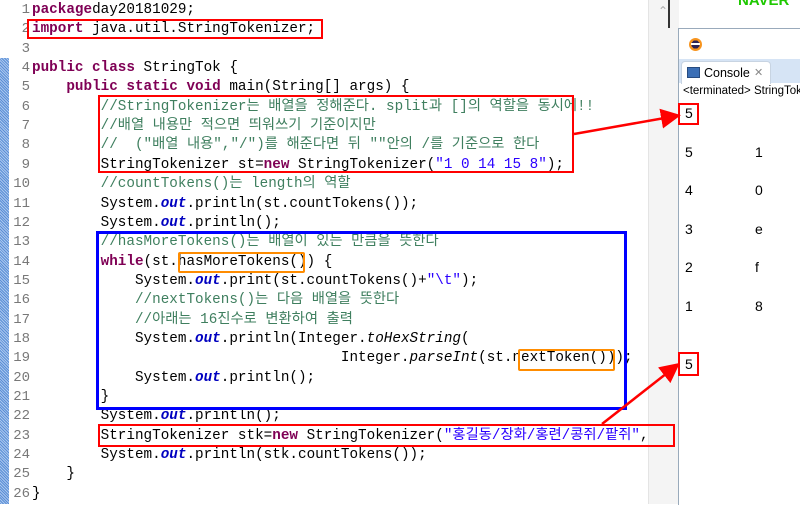  I want to click on arrow-to-first-output, so click(627, 122).